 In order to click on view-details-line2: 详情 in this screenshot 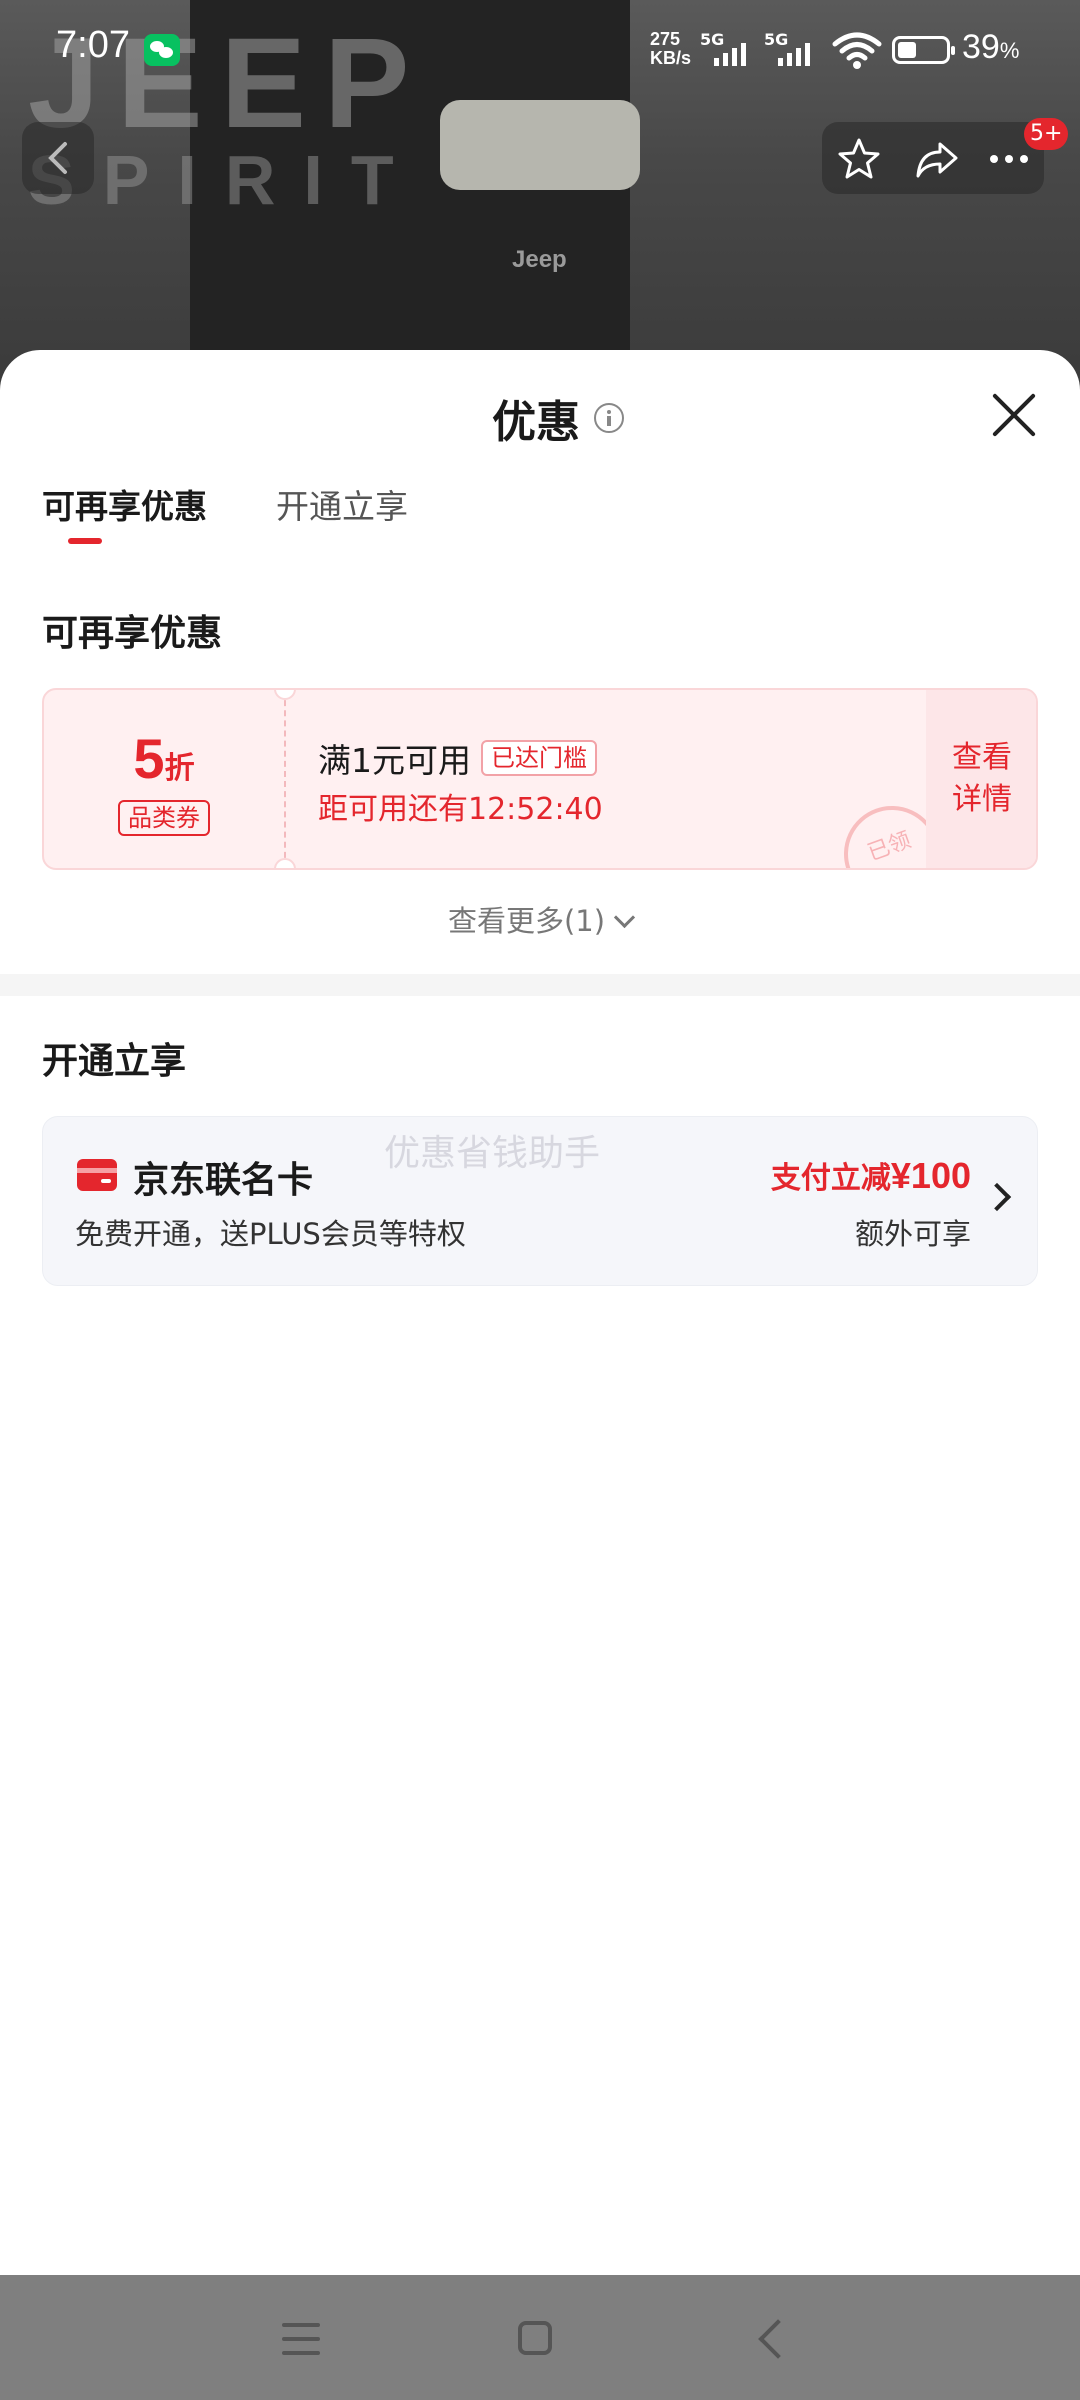, I will do `click(982, 799)`.